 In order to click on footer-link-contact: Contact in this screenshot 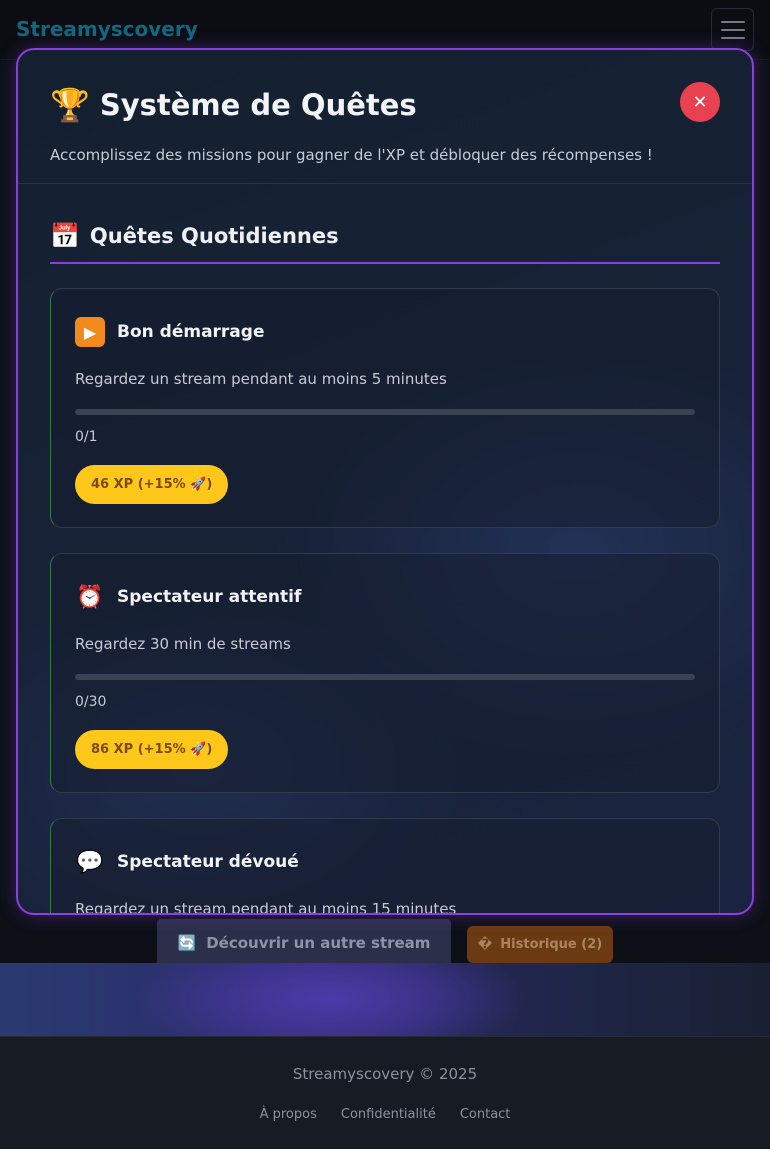, I will do `click(485, 1114)`.